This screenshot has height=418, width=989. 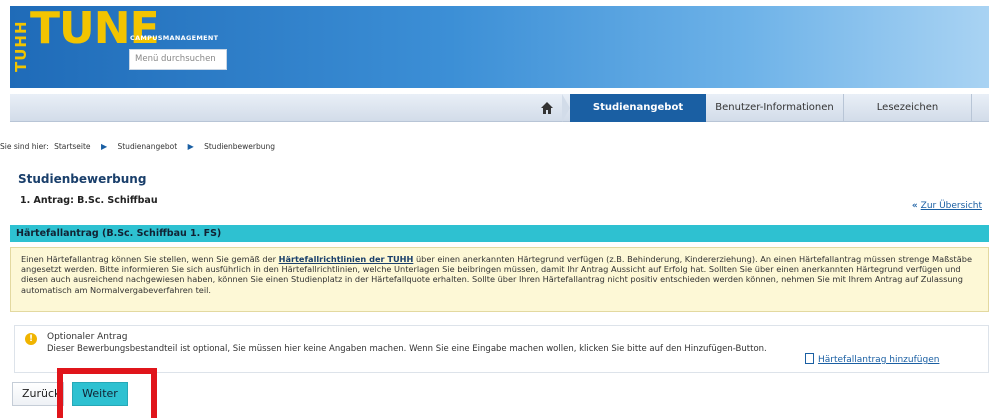 What do you see at coordinates (24, 146) in the screenshot?
I see `breadcrumb-prefix: Sie sind hier:` at bounding box center [24, 146].